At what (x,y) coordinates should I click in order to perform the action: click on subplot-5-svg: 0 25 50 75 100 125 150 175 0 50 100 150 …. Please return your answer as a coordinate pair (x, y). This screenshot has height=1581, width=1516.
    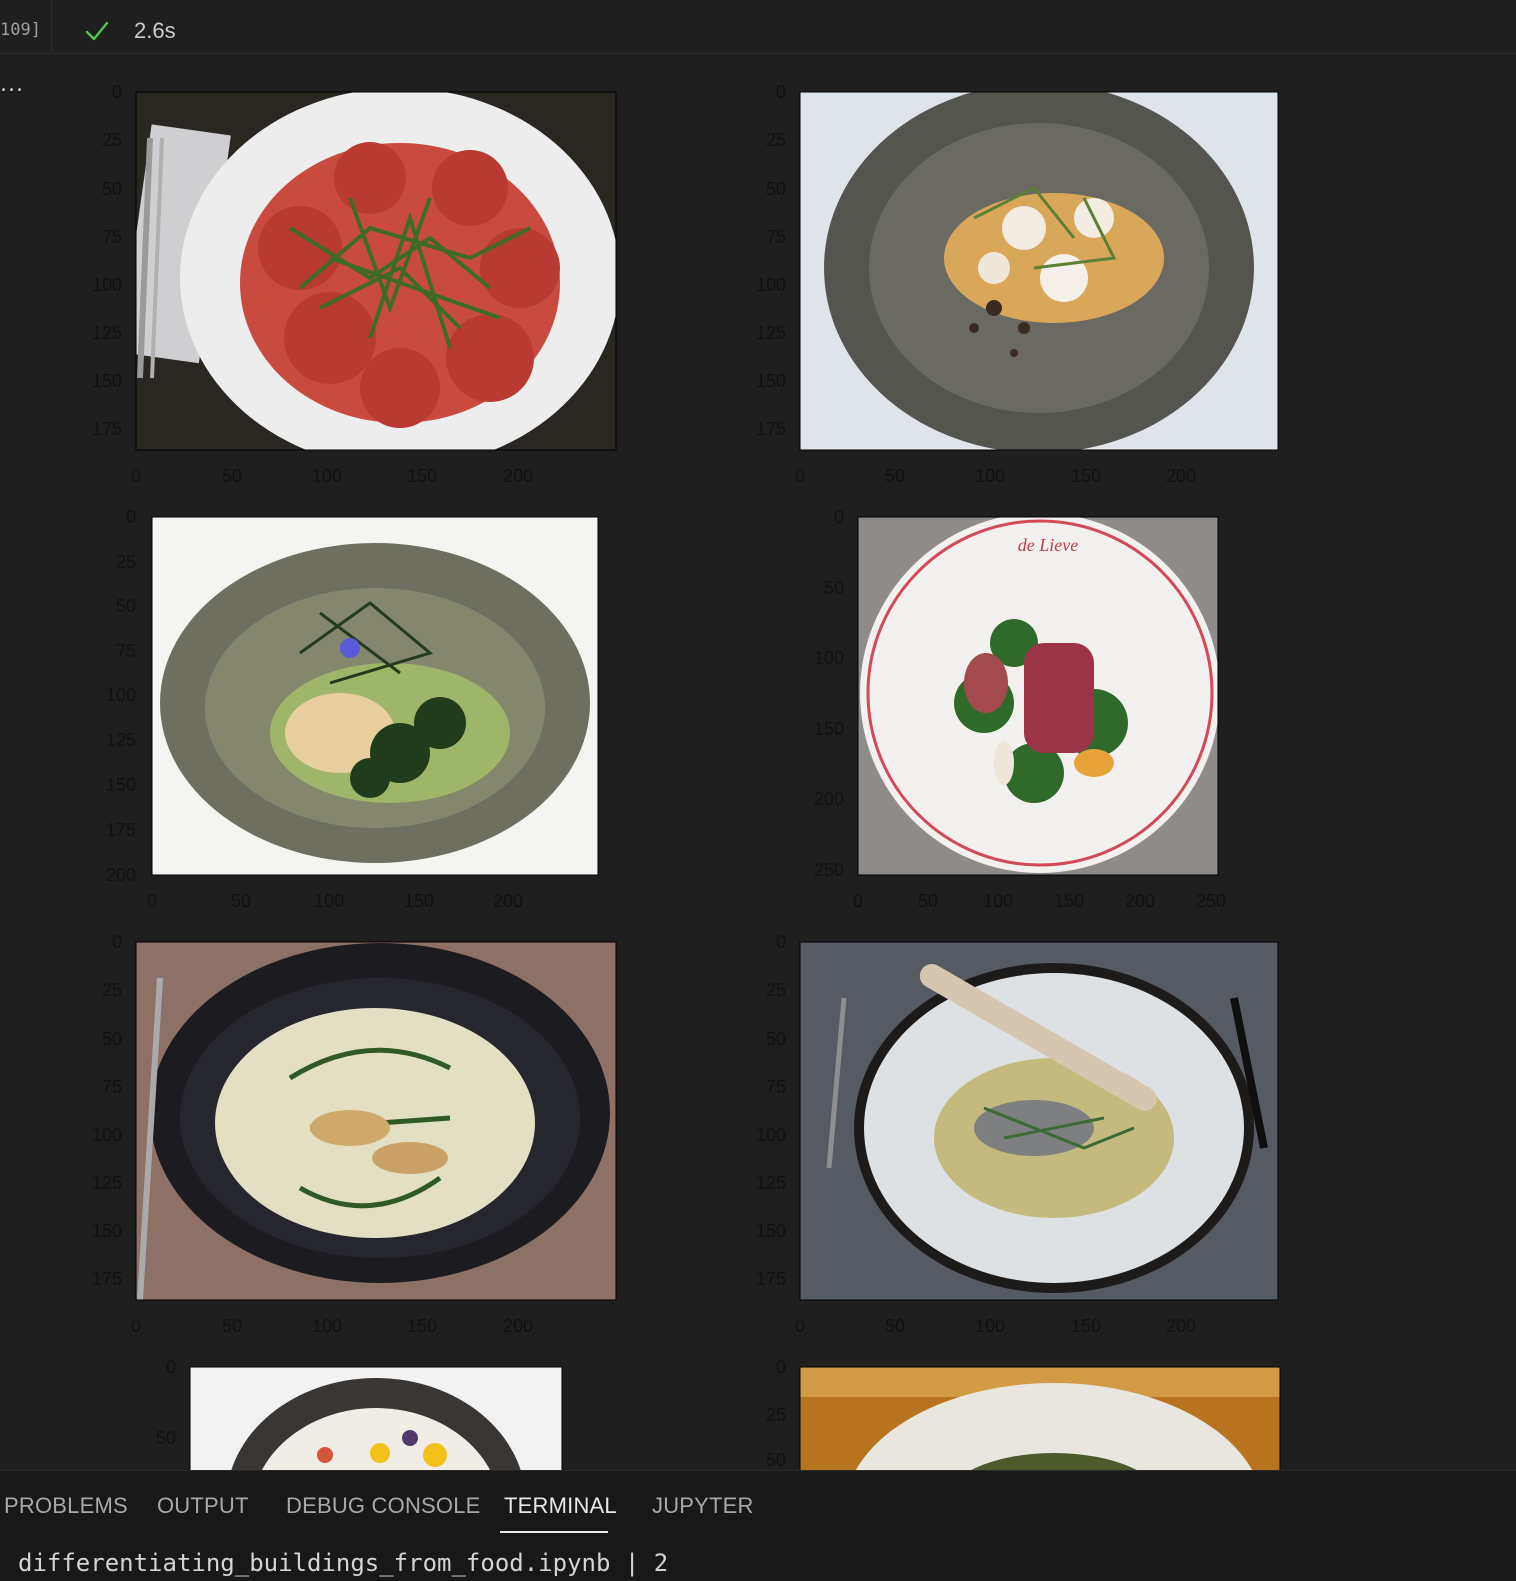
    Looking at the image, I should click on (354, 1134).